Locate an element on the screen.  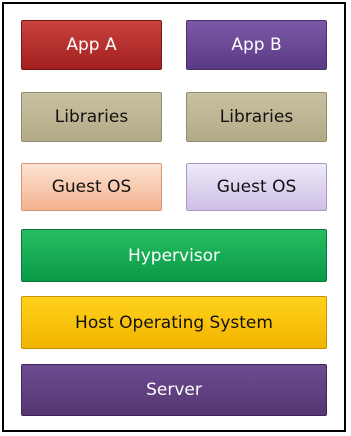
guest-os-b-box: Guest OS is located at coordinates (256, 187).